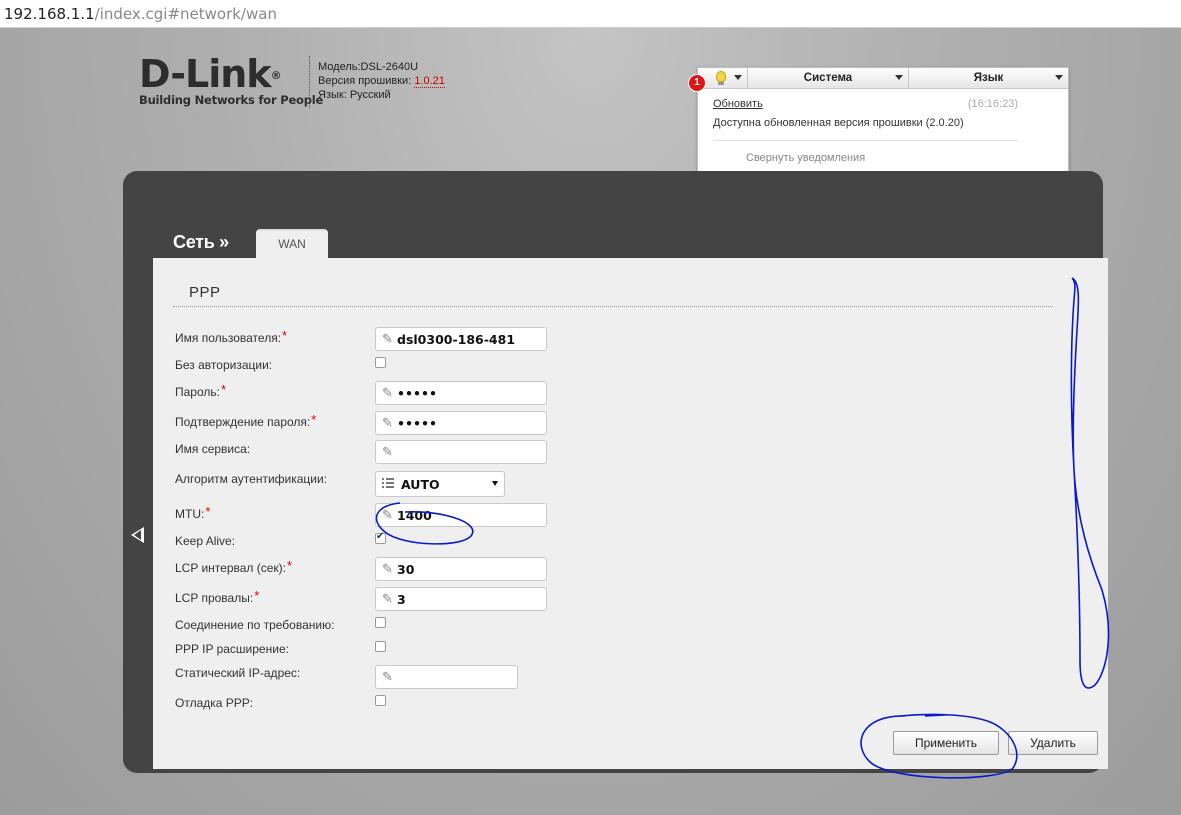 The height and width of the screenshot is (815, 1181). I want to click on address-bar: 192.168.1.1/index.cgi#network/wan, so click(590, 14).